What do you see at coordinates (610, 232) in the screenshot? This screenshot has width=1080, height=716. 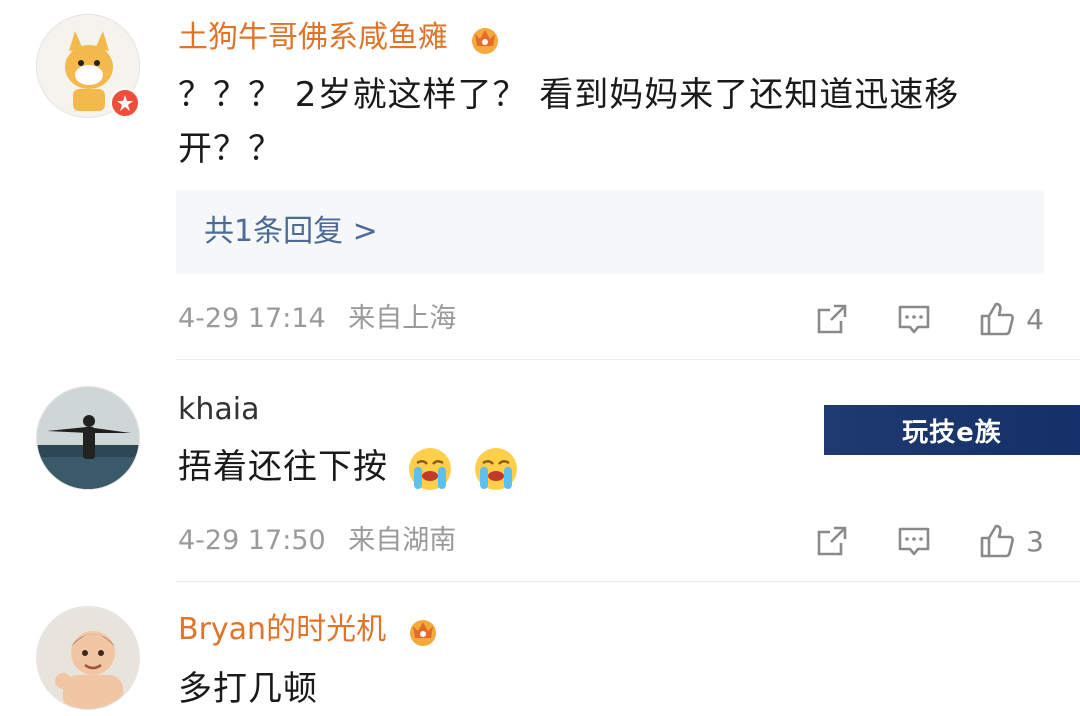 I see `replies-box: 共1条回复 >` at bounding box center [610, 232].